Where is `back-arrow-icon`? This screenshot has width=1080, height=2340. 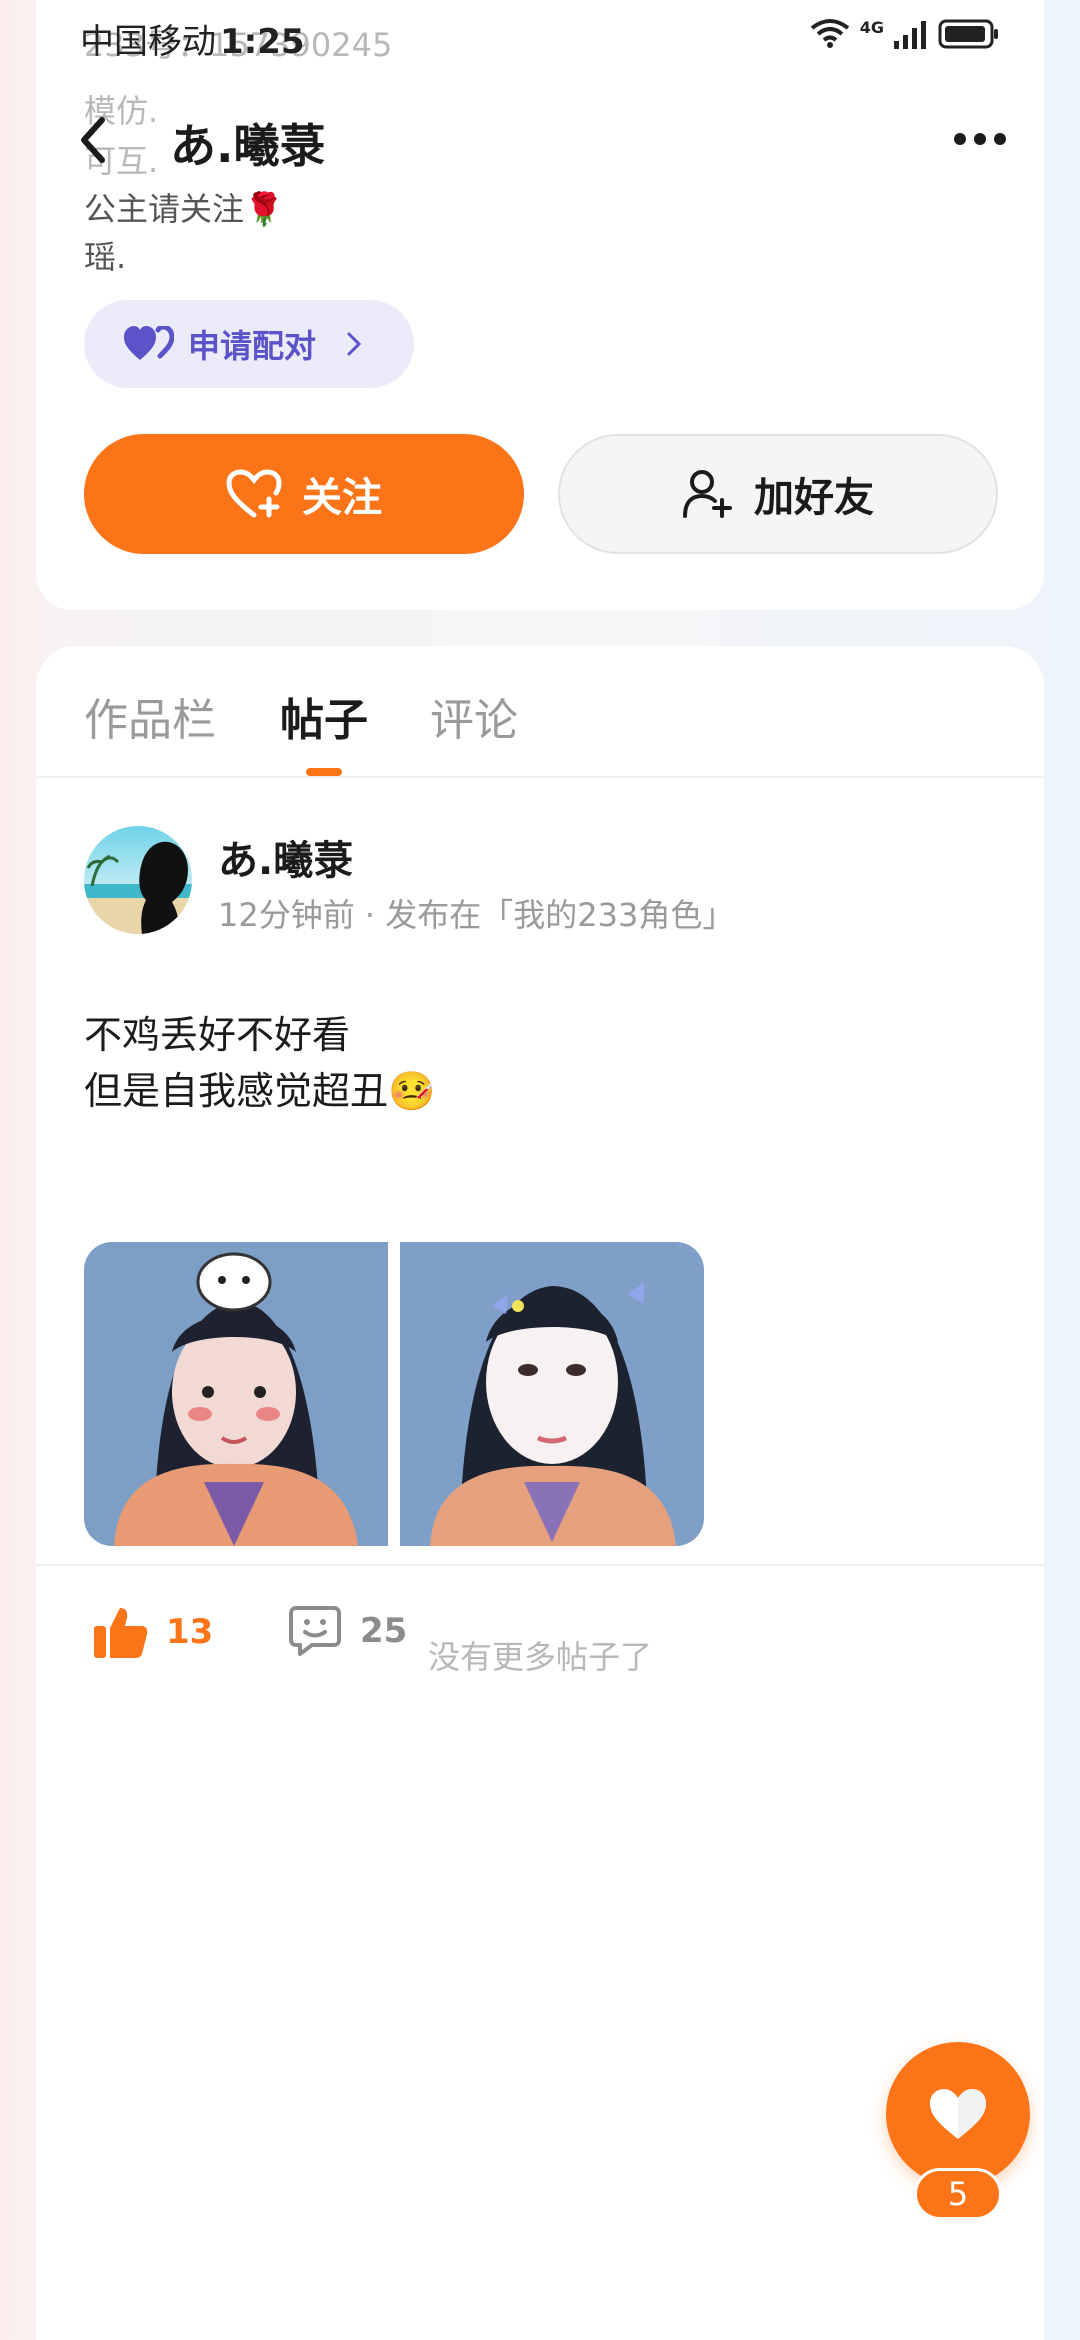
back-arrow-icon is located at coordinates (94, 140).